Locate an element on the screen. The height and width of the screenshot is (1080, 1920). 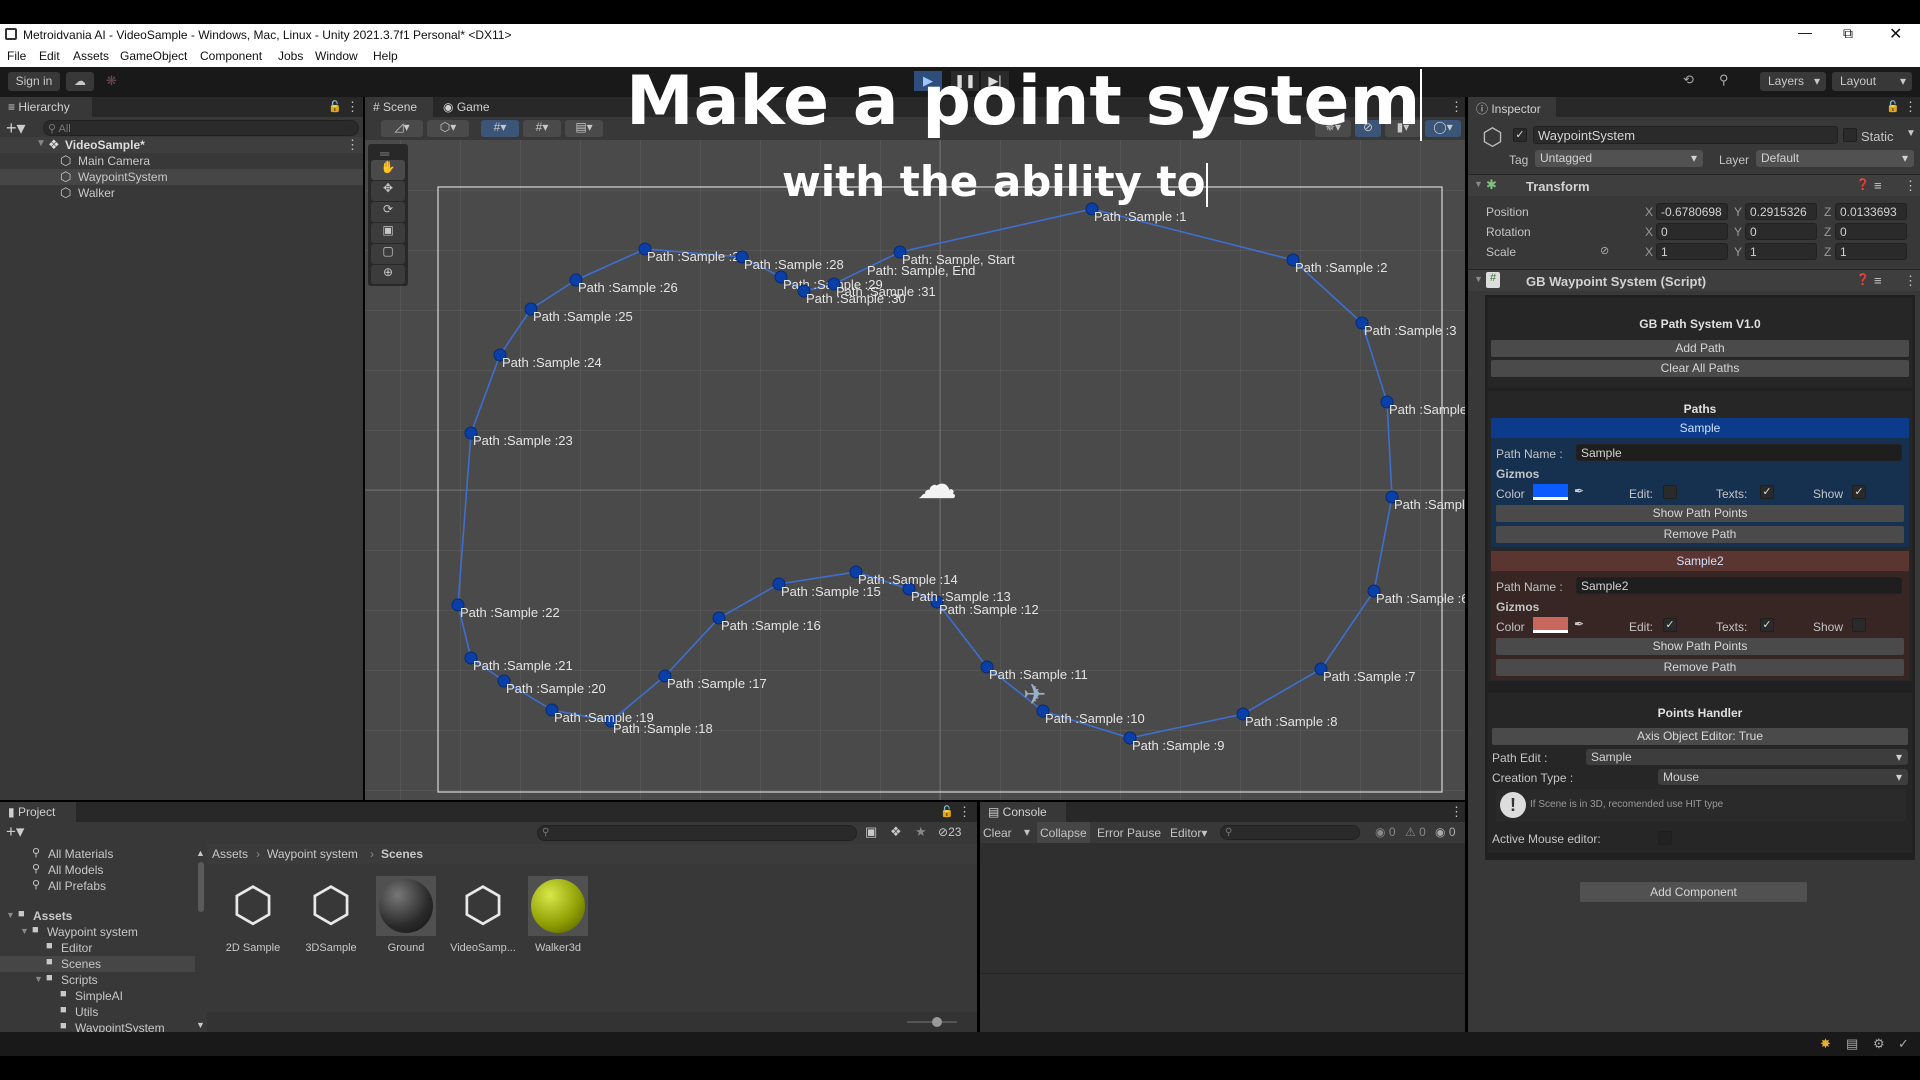
move-tool-icon: ✥ is located at coordinates (388, 191).